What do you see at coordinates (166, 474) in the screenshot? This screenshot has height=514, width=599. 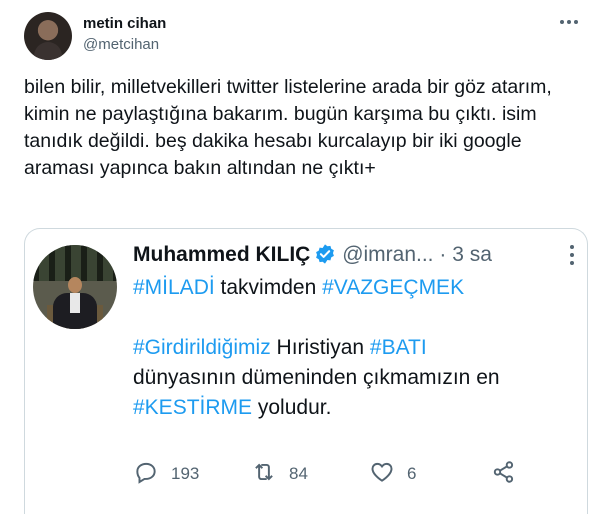 I see `reply-button: 193` at bounding box center [166, 474].